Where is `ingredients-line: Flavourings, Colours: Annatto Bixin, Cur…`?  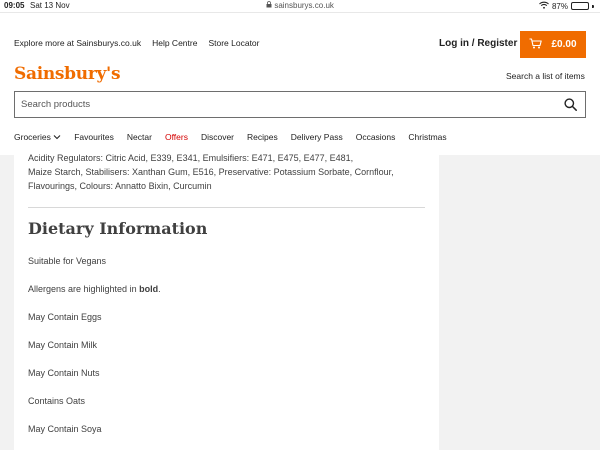
ingredients-line: Flavourings, Colours: Annatto Bixin, Cur… is located at coordinates (120, 186).